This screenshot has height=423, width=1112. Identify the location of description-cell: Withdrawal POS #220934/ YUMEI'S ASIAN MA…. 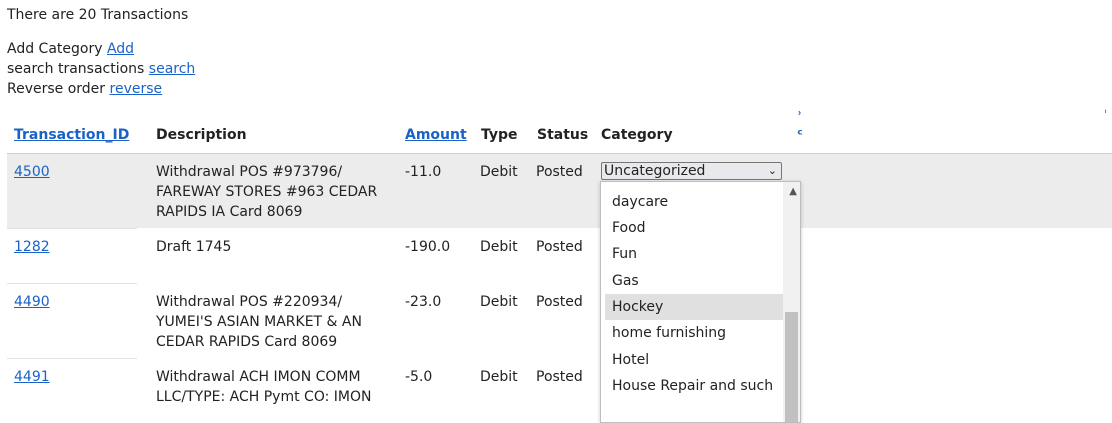
(259, 322).